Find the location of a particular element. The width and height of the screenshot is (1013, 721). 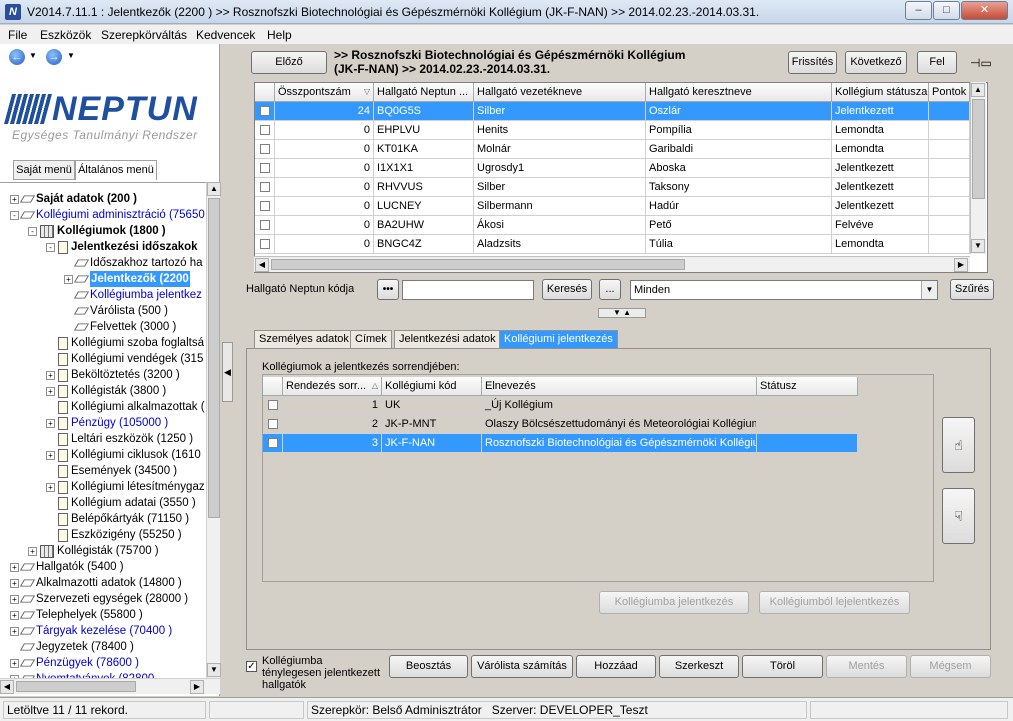

column-header: Státusz is located at coordinates (807, 386).